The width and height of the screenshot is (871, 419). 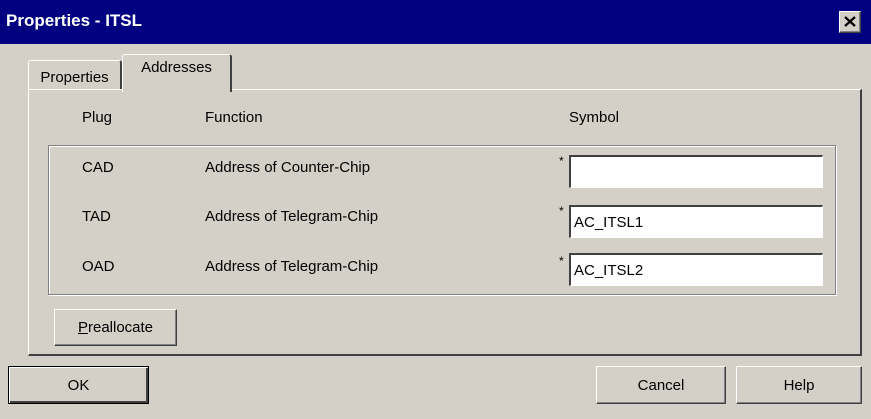 What do you see at coordinates (594, 117) in the screenshot?
I see `symbol-column-header: Symbol` at bounding box center [594, 117].